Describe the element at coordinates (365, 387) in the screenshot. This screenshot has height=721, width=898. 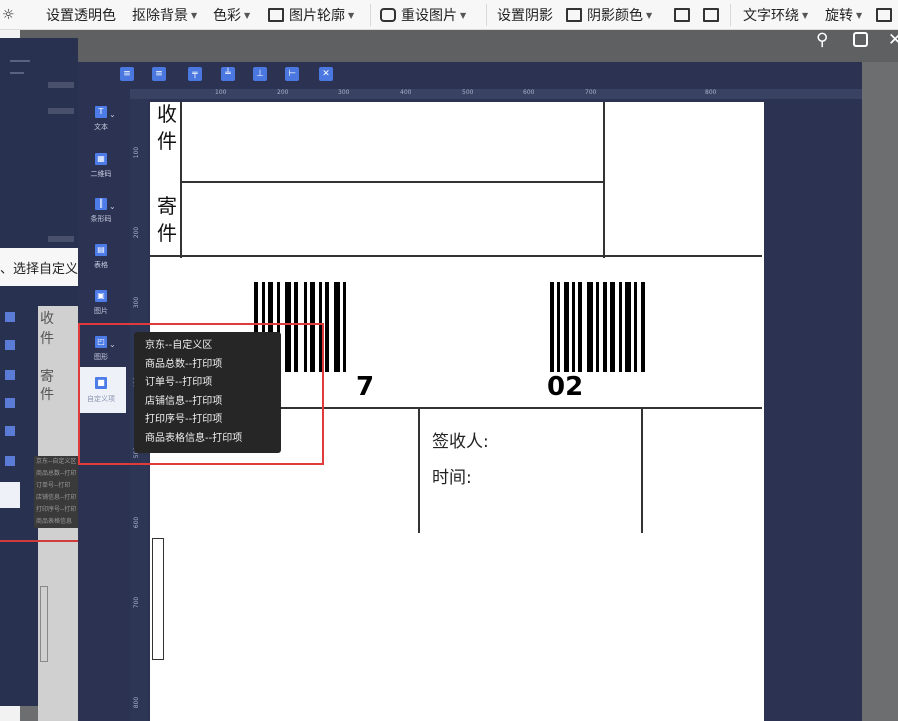
I see `barcode-left-text: 7` at that location.